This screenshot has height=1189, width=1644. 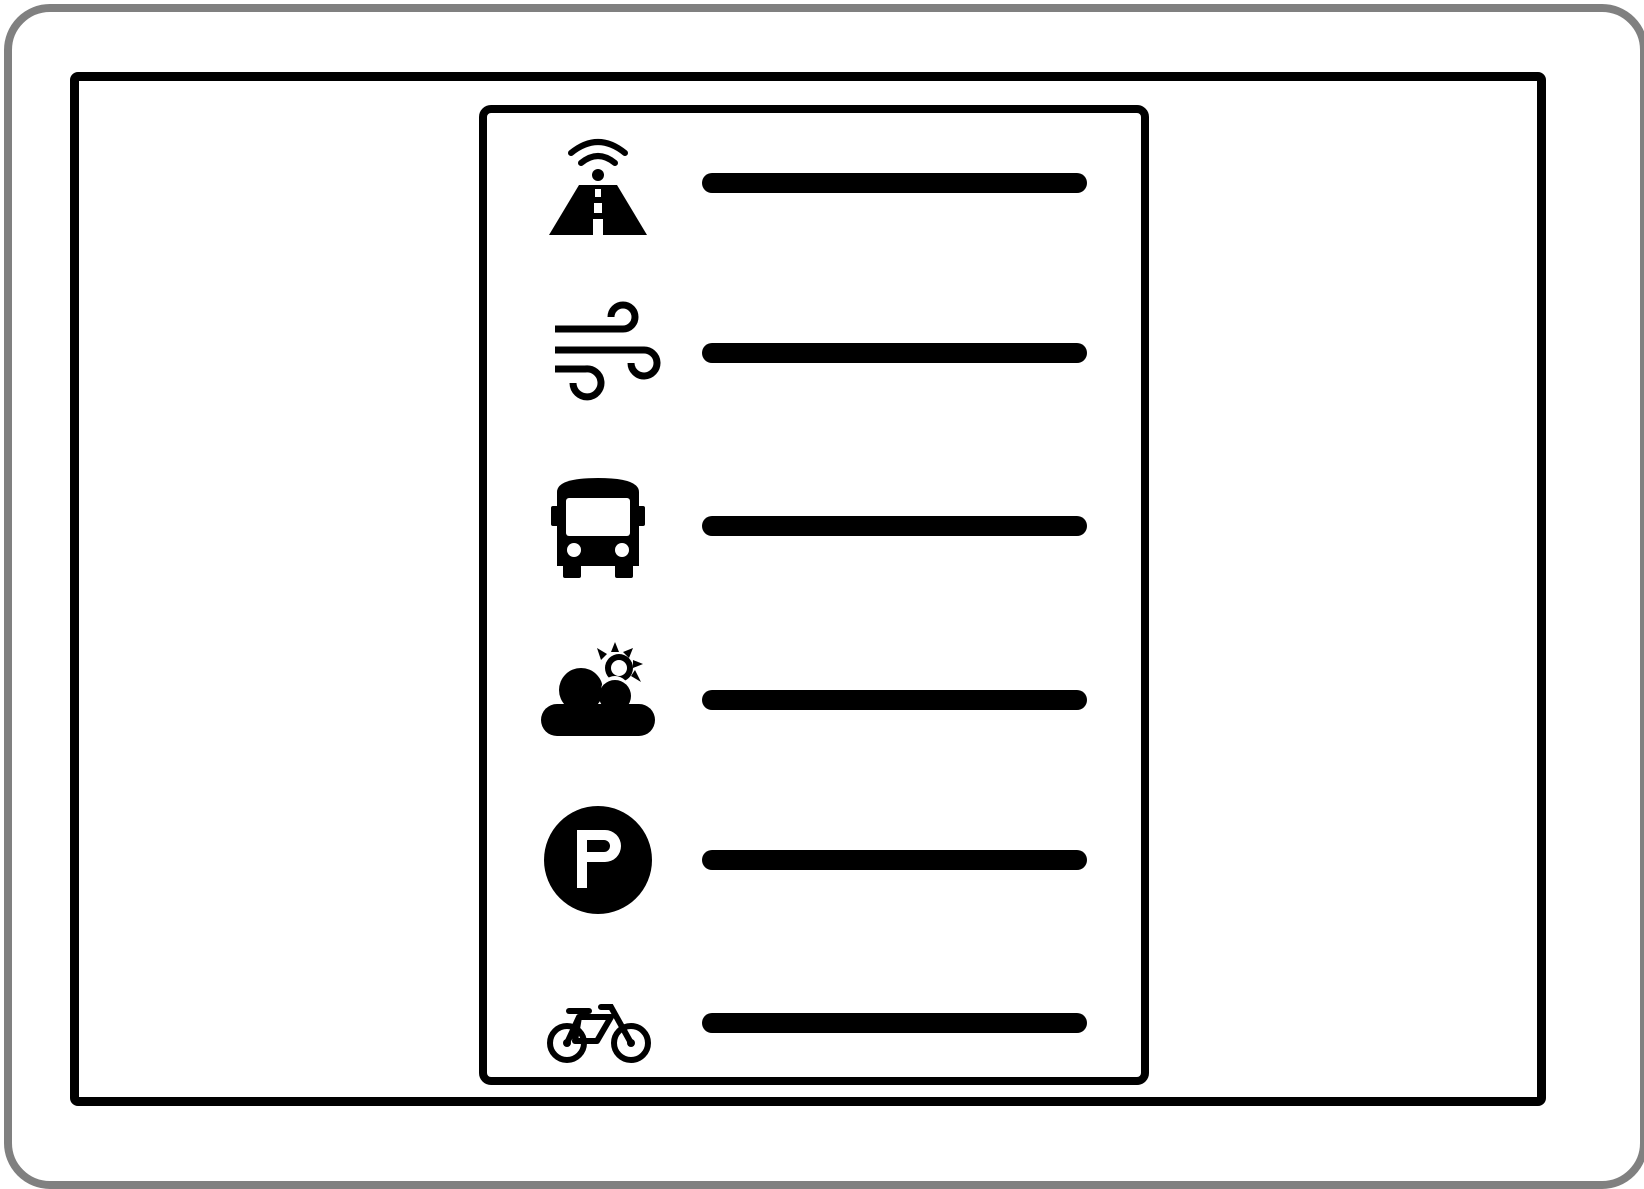 What do you see at coordinates (598, 526) in the screenshot?
I see `bus-icon` at bounding box center [598, 526].